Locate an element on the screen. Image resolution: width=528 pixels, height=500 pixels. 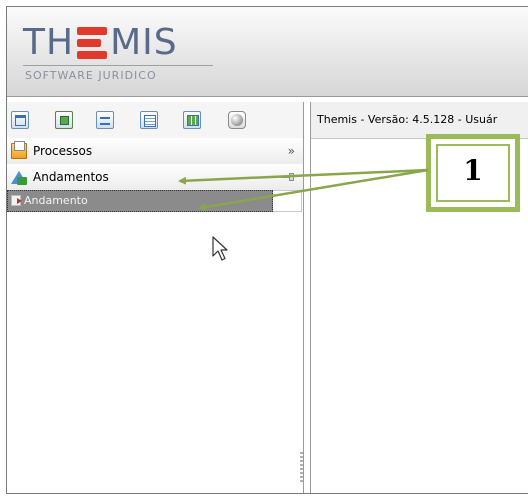
folder-icon is located at coordinates (19, 150).